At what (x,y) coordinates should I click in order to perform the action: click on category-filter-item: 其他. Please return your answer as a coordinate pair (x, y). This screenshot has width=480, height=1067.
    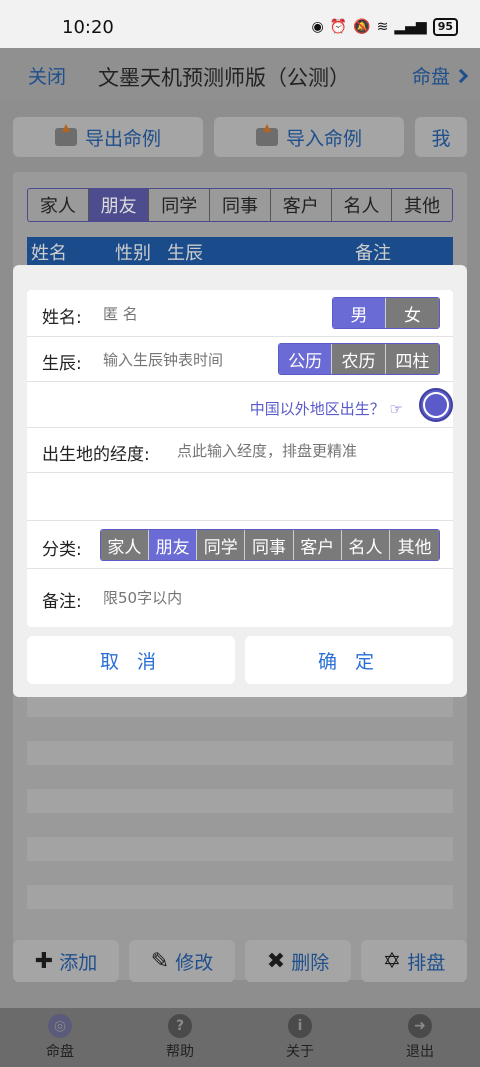
    Looking at the image, I should click on (422, 205).